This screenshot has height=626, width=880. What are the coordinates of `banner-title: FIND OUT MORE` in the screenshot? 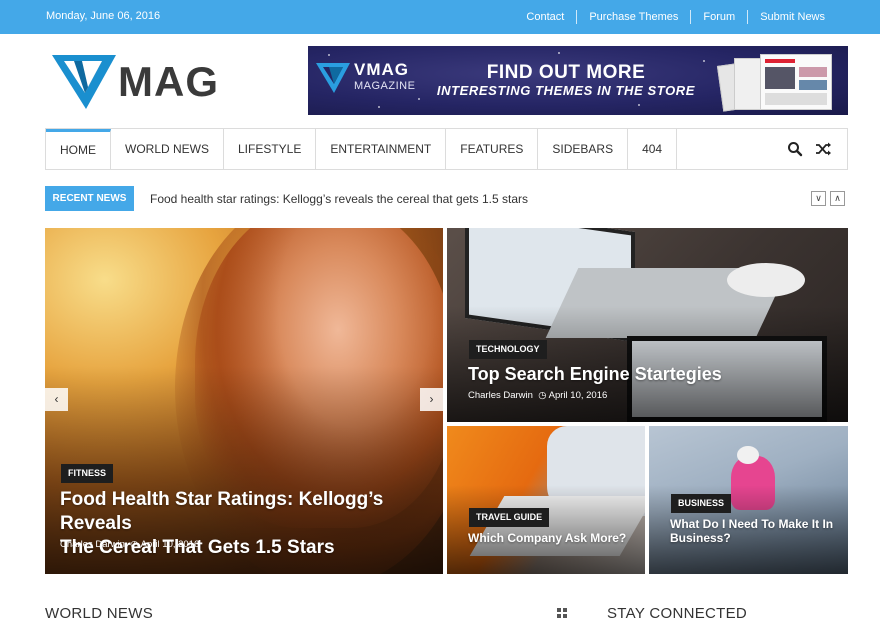 It's located at (566, 72).